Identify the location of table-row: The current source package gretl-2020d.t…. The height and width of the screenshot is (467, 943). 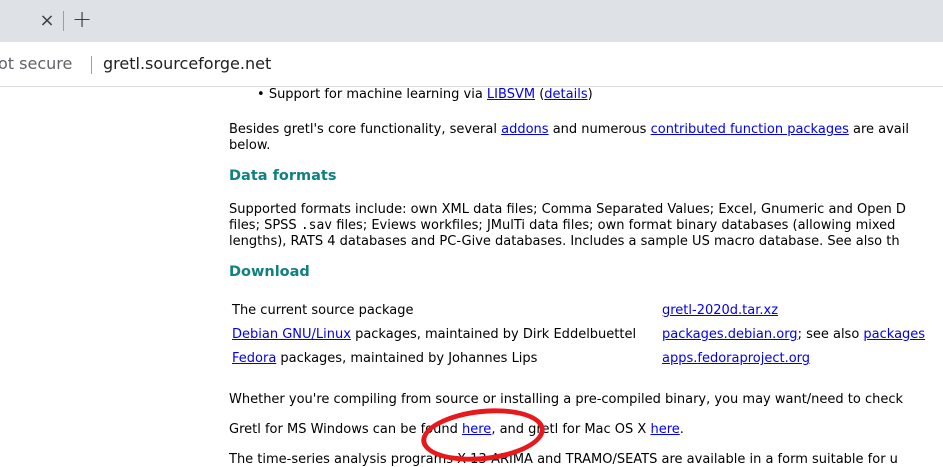
(579, 311).